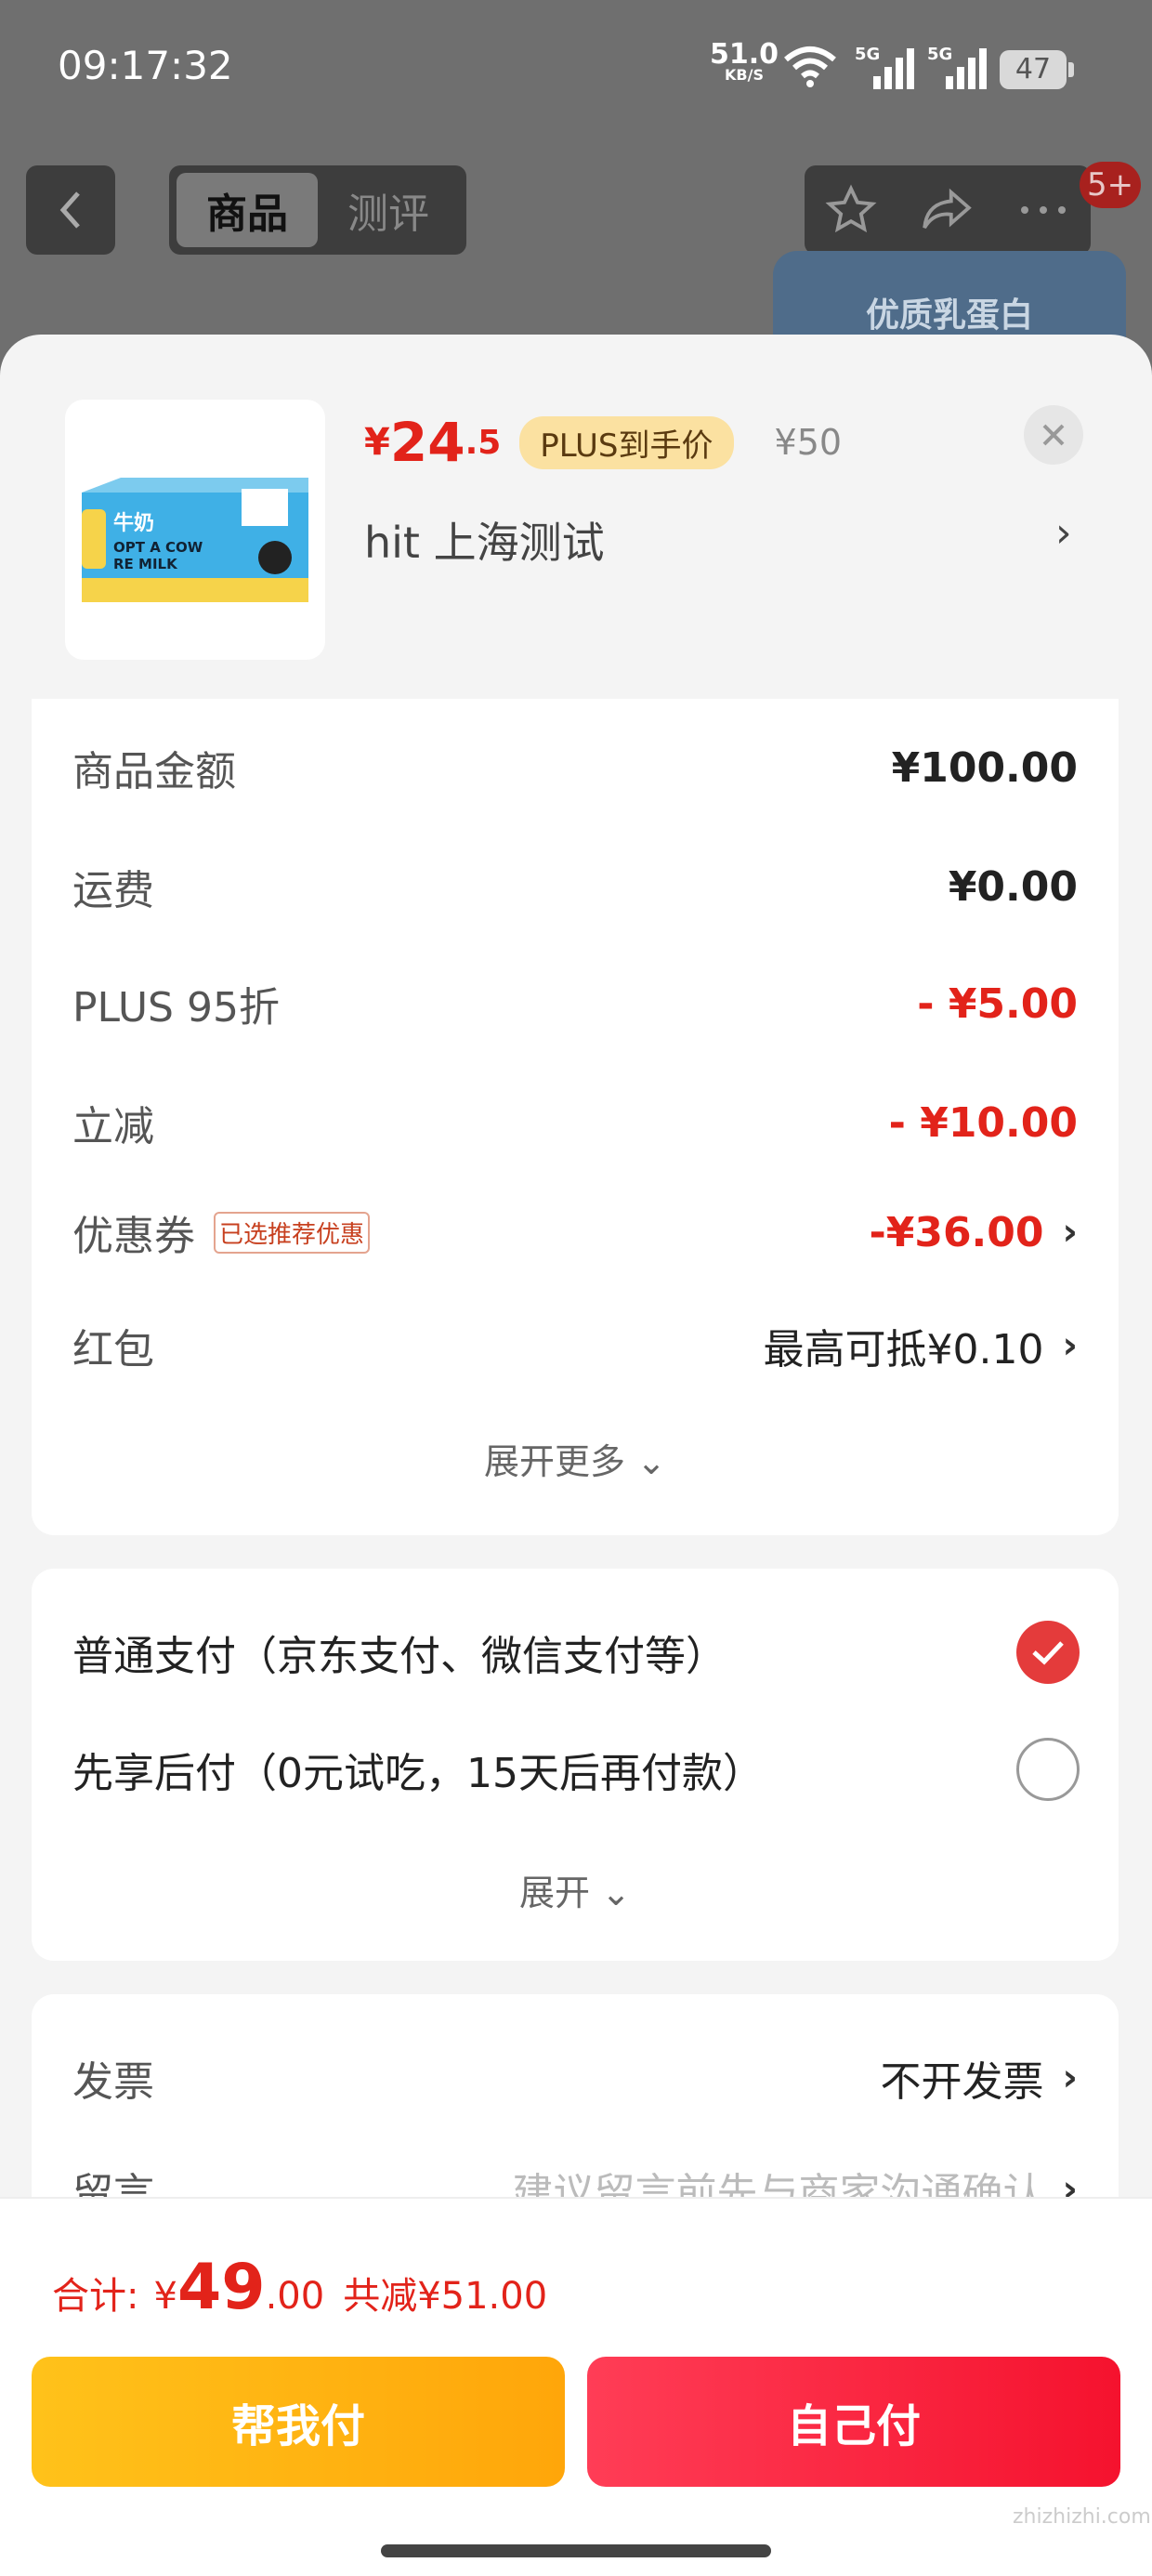 This screenshot has width=1152, height=2576. Describe the element at coordinates (154, 771) in the screenshot. I see `summary-label: 商品金额` at that location.